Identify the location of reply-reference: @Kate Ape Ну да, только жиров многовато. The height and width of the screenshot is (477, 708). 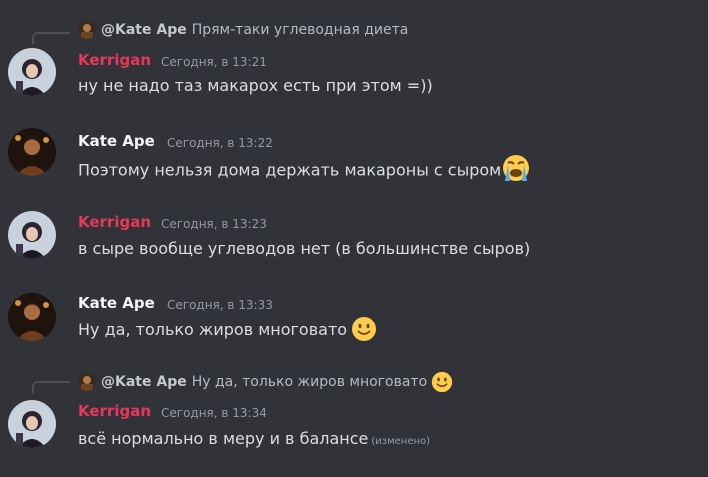
(265, 382).